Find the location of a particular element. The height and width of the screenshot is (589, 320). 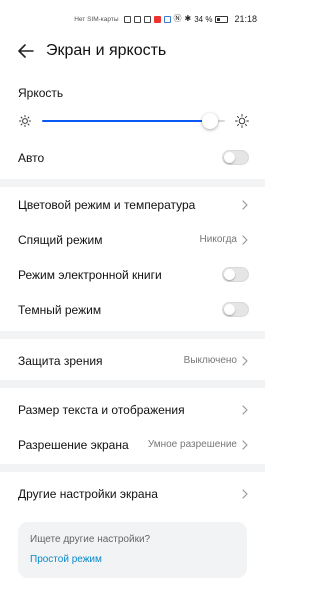

screen-resolution-label: Разрешение экрана is located at coordinates (73, 444).